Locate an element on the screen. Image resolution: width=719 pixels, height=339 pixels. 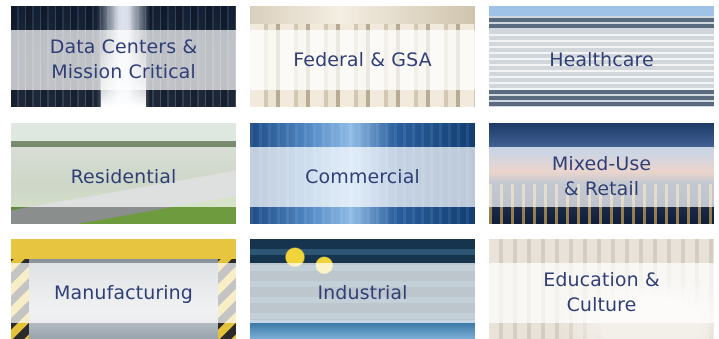
tile-label-band: Mixed-Use & Retail is located at coordinates (601, 177).